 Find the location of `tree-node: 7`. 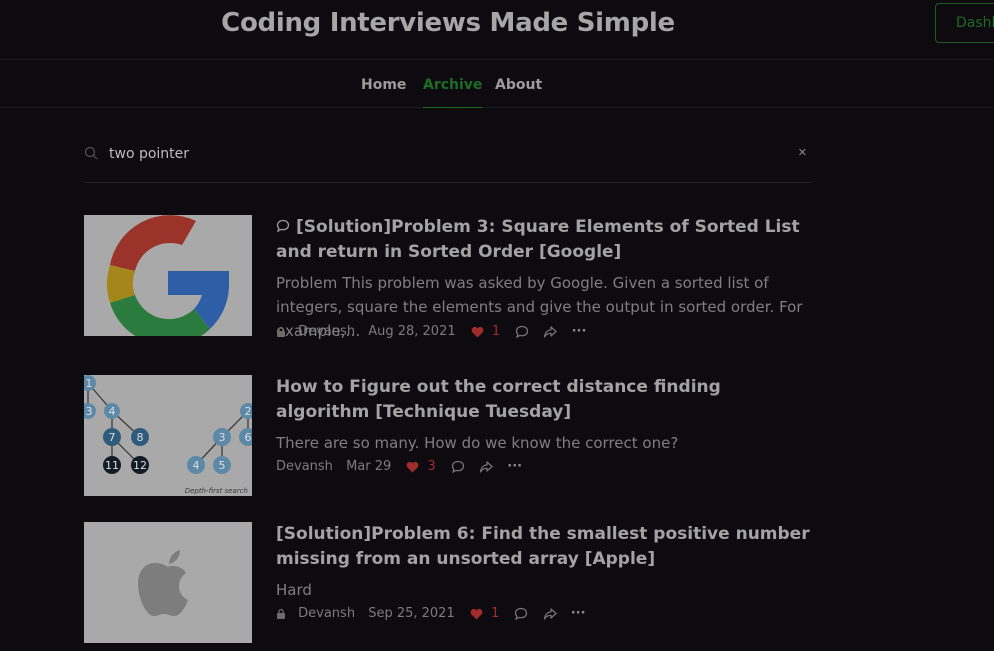

tree-node: 7 is located at coordinates (112, 437).